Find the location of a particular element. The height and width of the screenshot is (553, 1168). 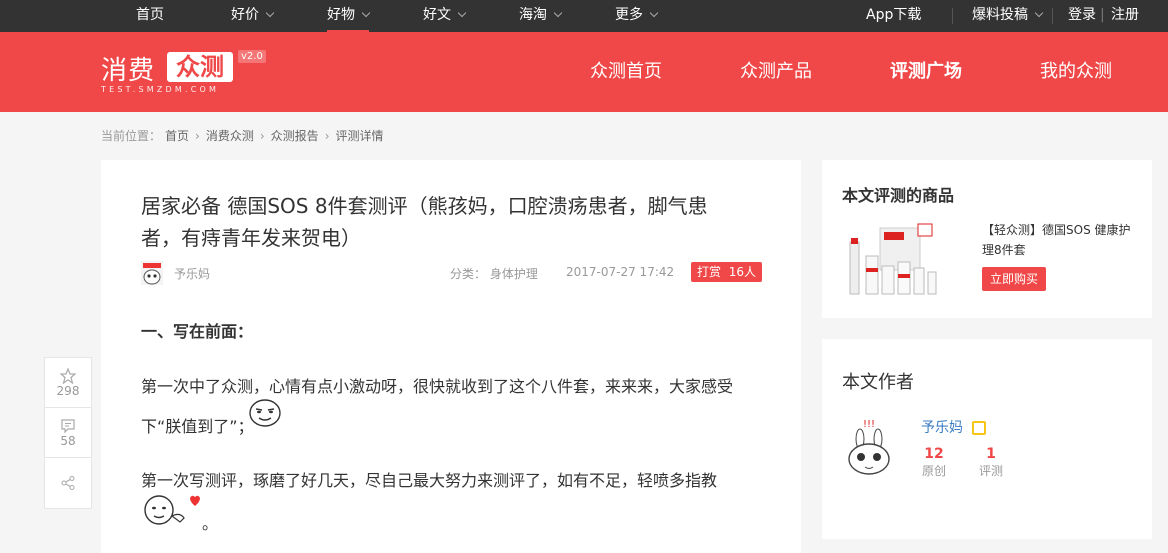

breadcrumb-current: 评测详情 is located at coordinates (359, 136).